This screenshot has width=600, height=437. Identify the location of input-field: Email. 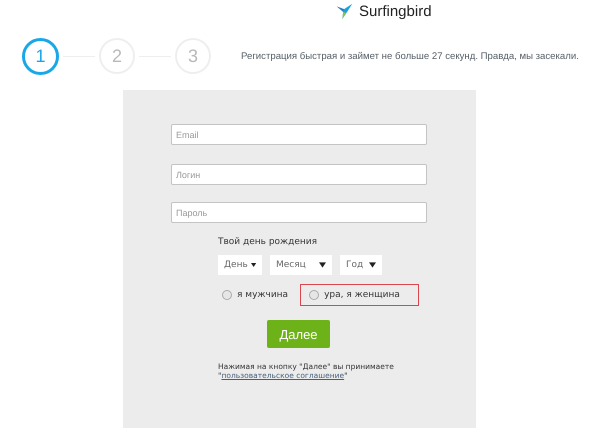
(299, 134).